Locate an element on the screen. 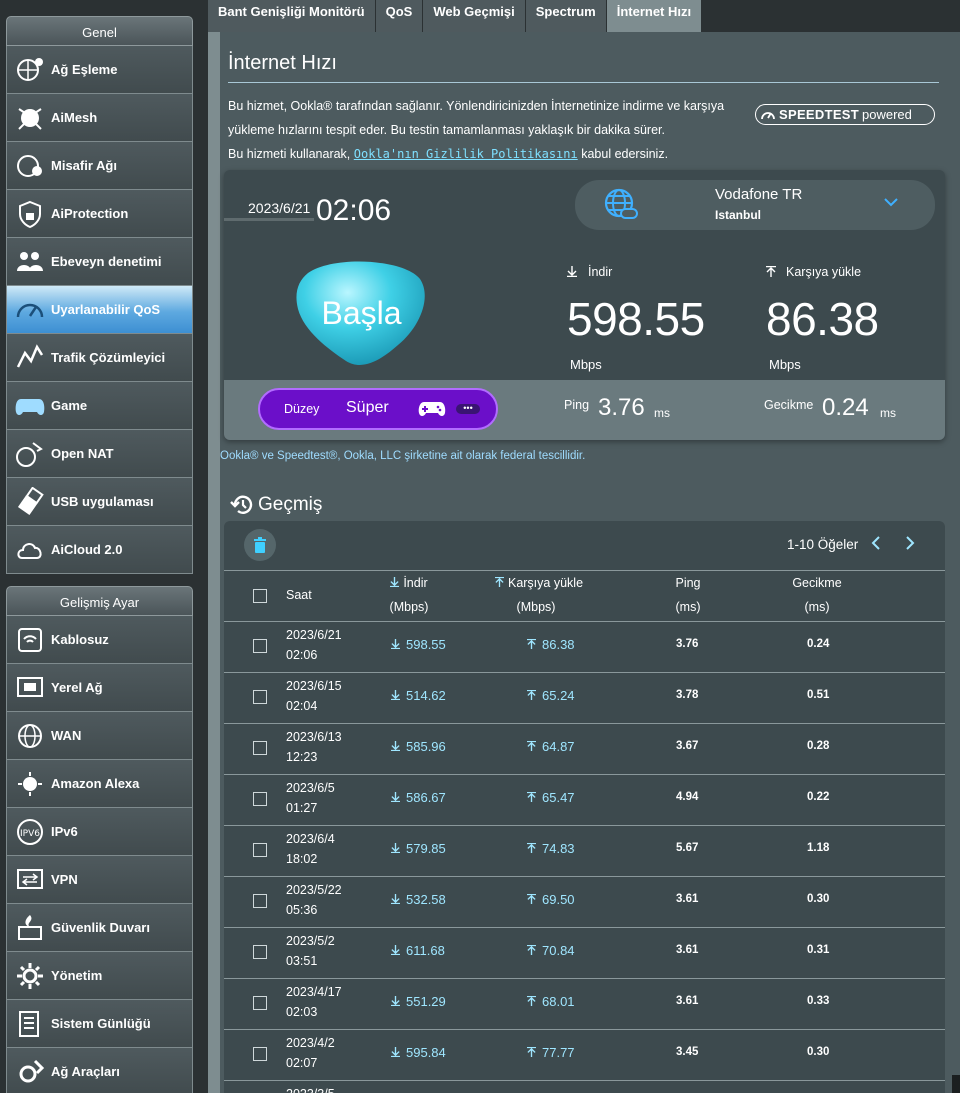 This screenshot has height=1093, width=960. speedtest-powered-text: powered is located at coordinates (887, 114).